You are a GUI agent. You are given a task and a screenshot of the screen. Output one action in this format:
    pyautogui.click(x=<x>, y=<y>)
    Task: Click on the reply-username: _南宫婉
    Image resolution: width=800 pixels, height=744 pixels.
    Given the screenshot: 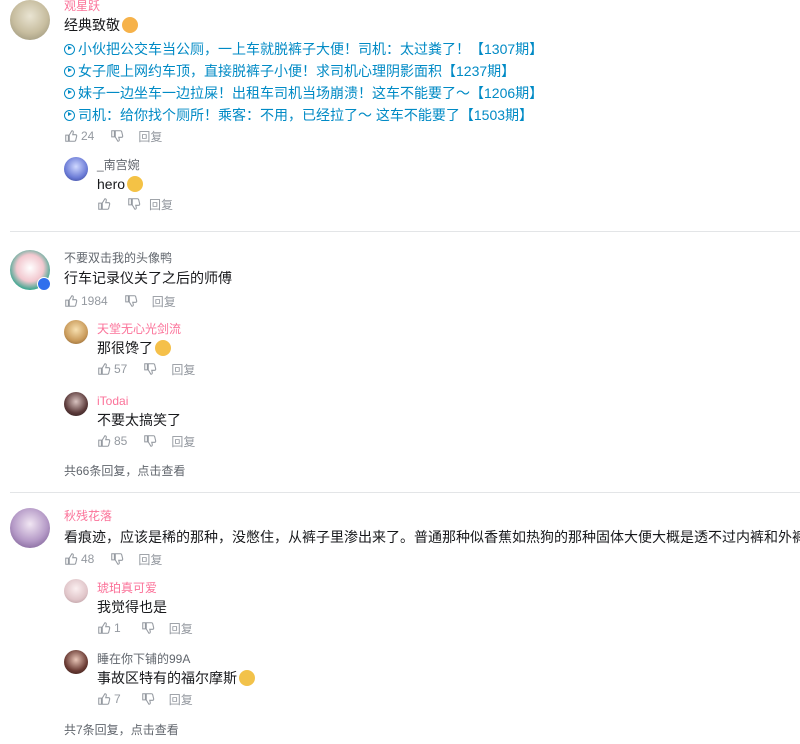 What is the action you would take?
    pyautogui.click(x=118, y=165)
    